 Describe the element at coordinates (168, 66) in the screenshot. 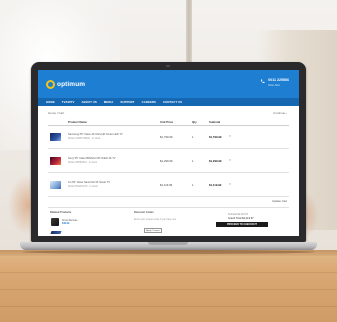

I see `webcam-icon` at that location.